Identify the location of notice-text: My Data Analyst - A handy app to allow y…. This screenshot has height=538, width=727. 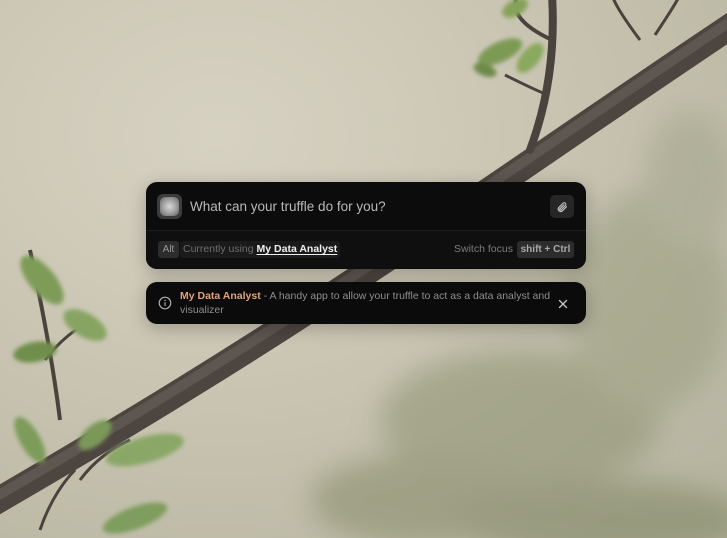
(366, 303).